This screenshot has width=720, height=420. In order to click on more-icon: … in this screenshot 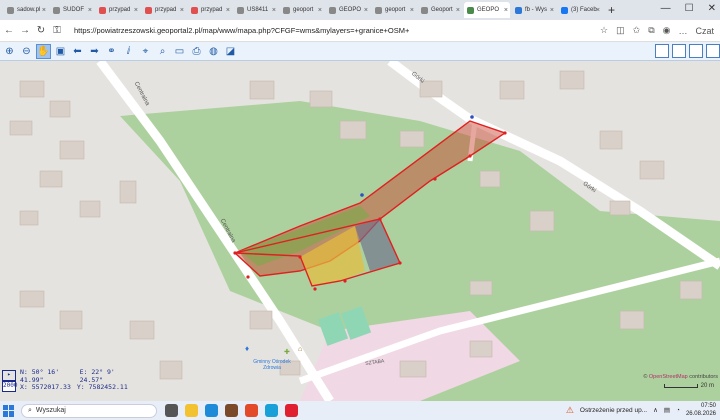, I will do `click(682, 31)`.